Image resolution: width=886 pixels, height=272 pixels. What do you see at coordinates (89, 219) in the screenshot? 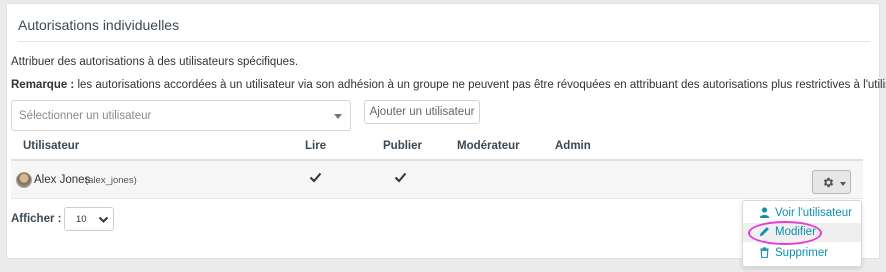
I see `page-size-select: 10` at bounding box center [89, 219].